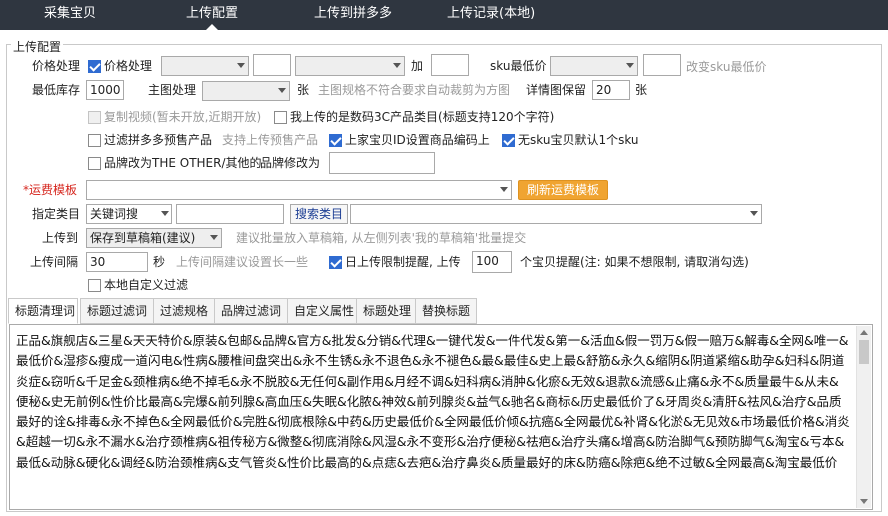  Describe the element at coordinates (290, 163) in the screenshot. I see `brand-modify-label: 品牌修改为` at that location.